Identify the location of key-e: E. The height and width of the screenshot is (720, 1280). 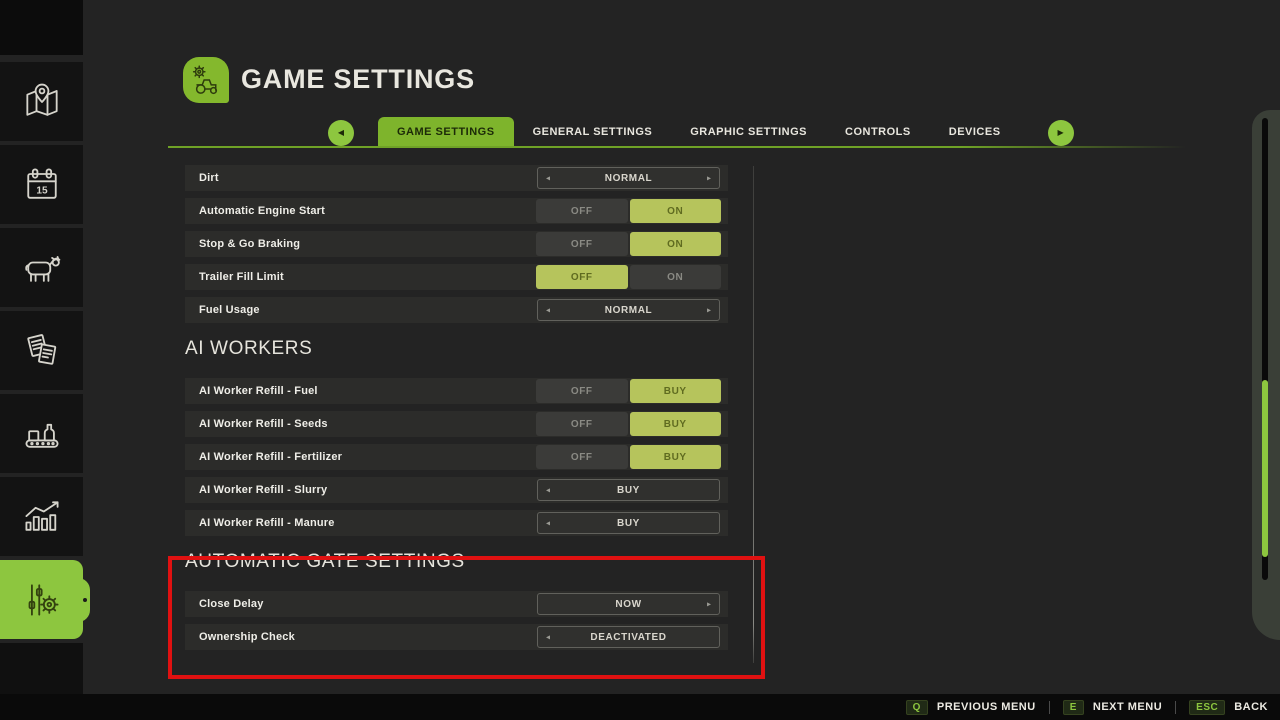
(1073, 707).